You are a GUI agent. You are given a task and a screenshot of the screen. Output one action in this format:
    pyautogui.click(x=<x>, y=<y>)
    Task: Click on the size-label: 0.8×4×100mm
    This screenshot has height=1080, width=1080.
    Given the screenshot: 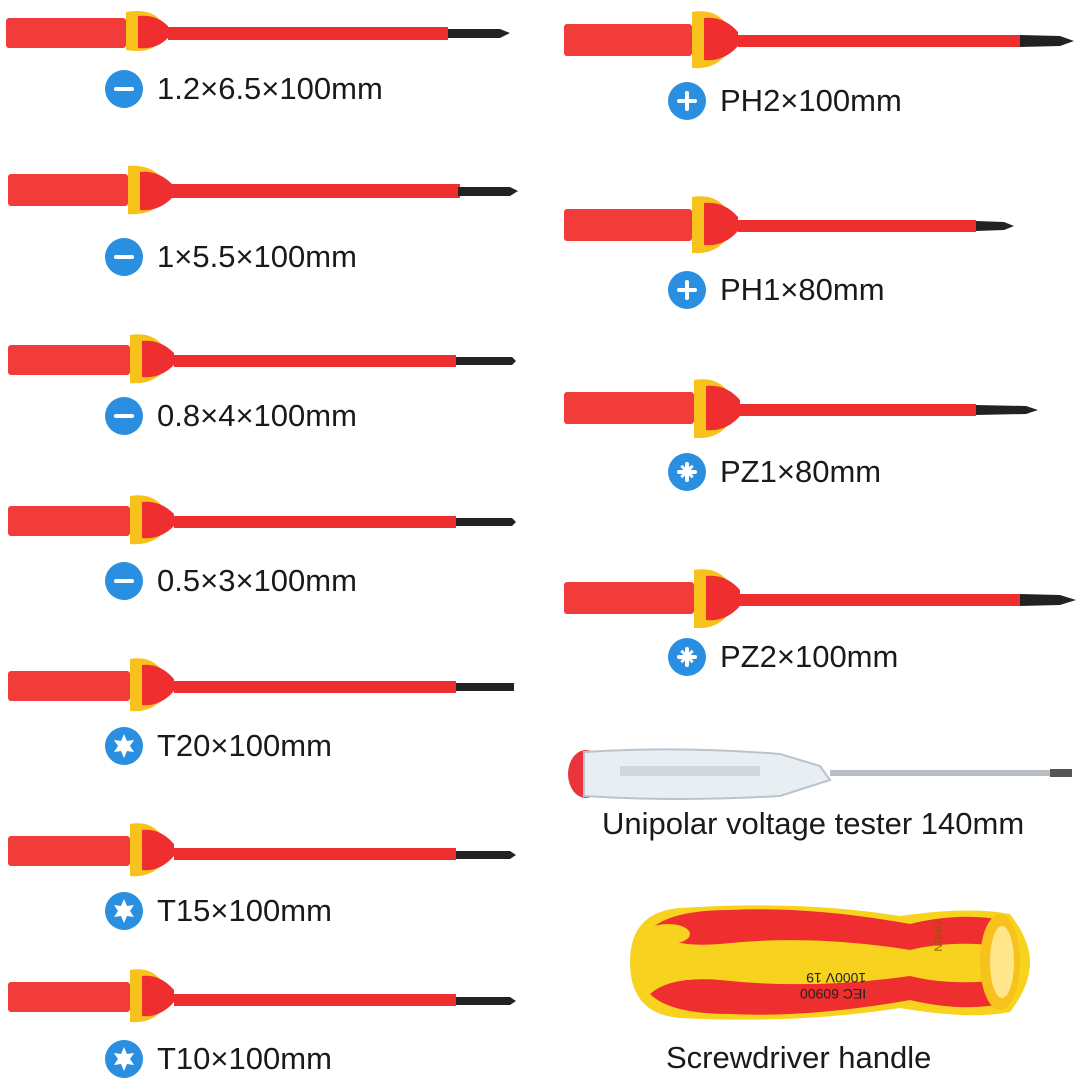 What is the action you would take?
    pyautogui.click(x=257, y=415)
    